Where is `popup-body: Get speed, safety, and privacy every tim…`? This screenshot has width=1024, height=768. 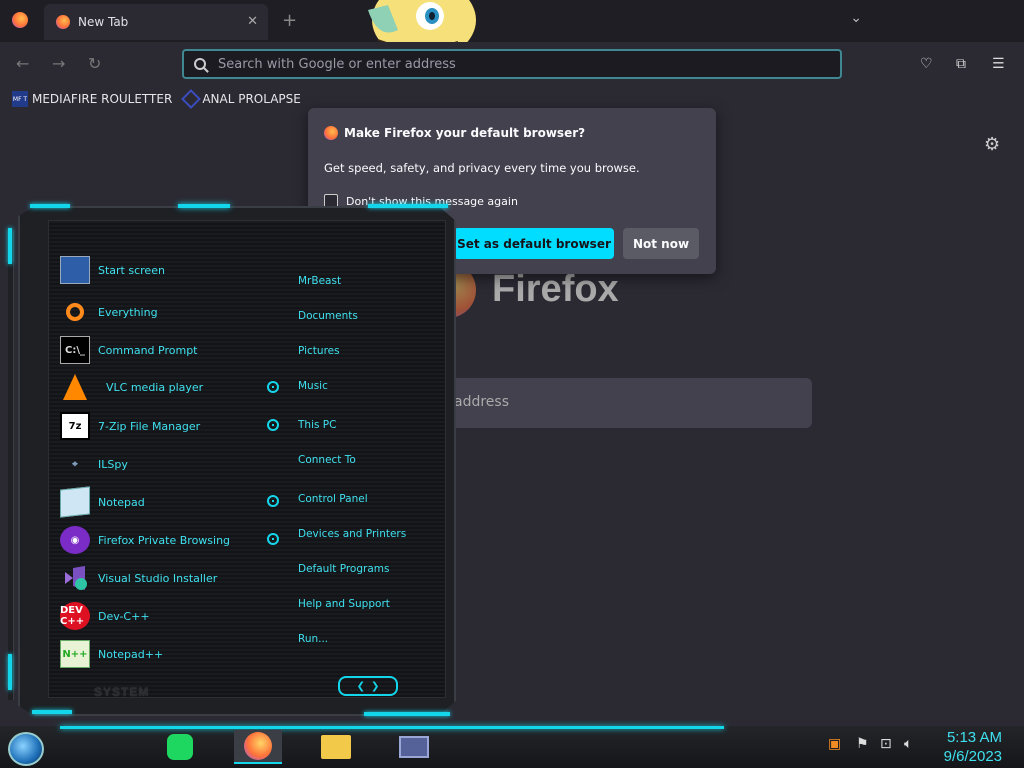
popup-body: Get speed, safety, and privacy every tim… is located at coordinates (482, 168).